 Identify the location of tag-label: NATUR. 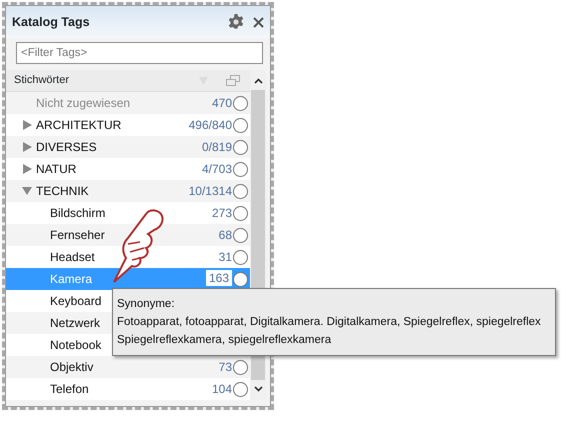
(56, 169).